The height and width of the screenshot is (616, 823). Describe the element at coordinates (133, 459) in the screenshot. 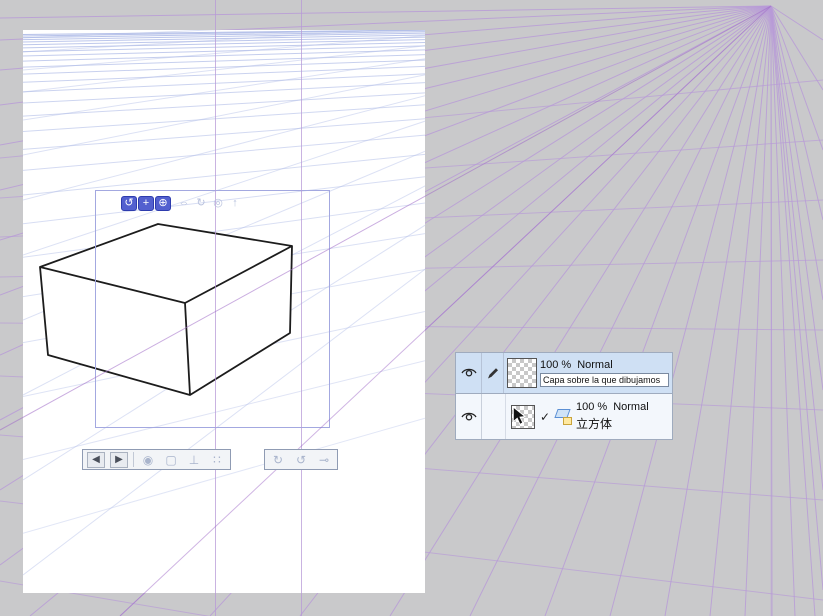

I see `toolbar-separator` at that location.